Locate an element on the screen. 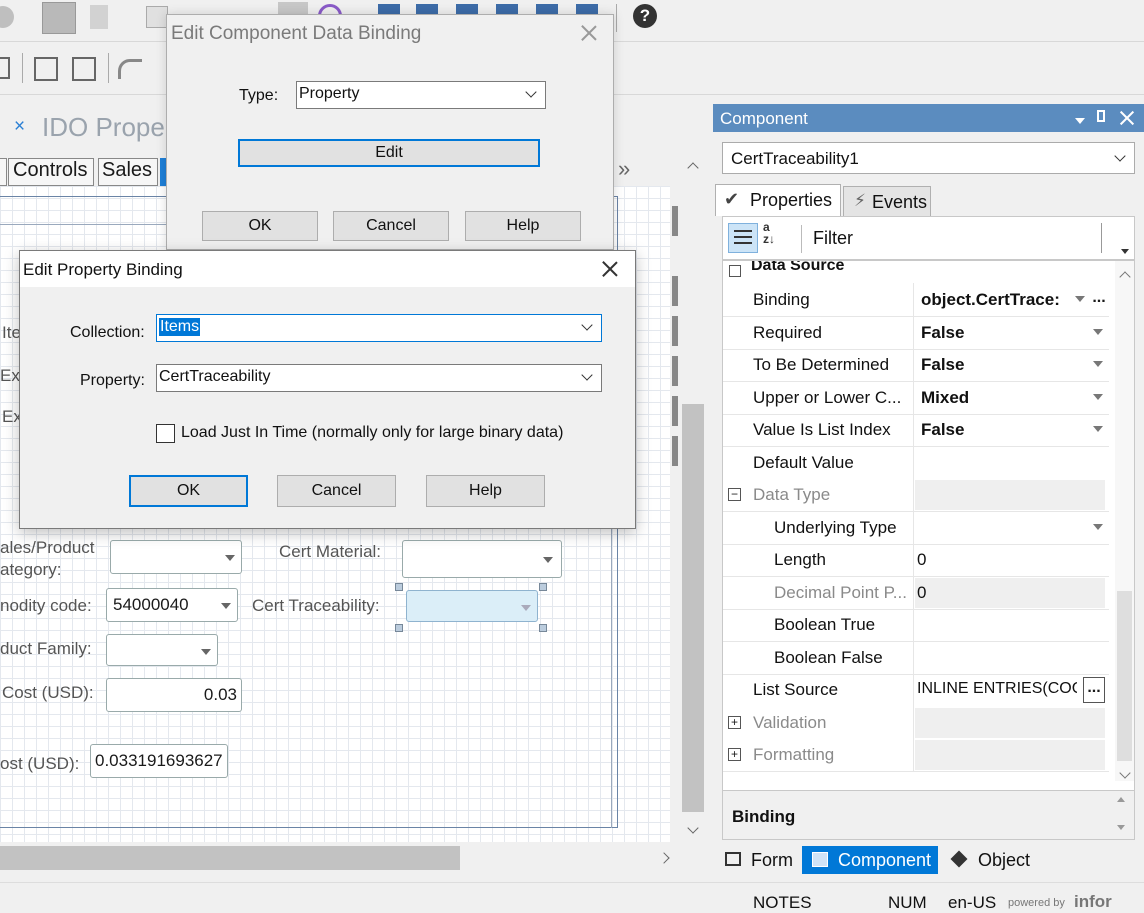 The height and width of the screenshot is (913, 1144). sort-alpha-icon: a z↓ is located at coordinates (778, 237).